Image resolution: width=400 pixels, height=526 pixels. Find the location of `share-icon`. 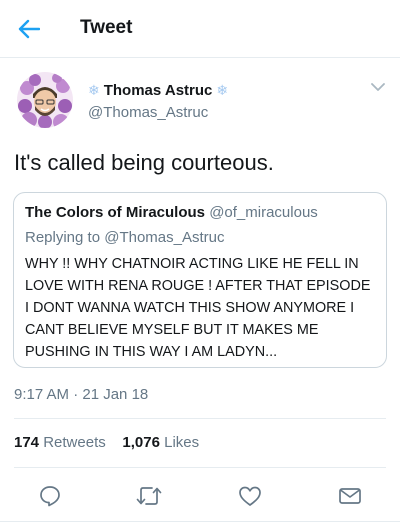

share-icon is located at coordinates (350, 496).